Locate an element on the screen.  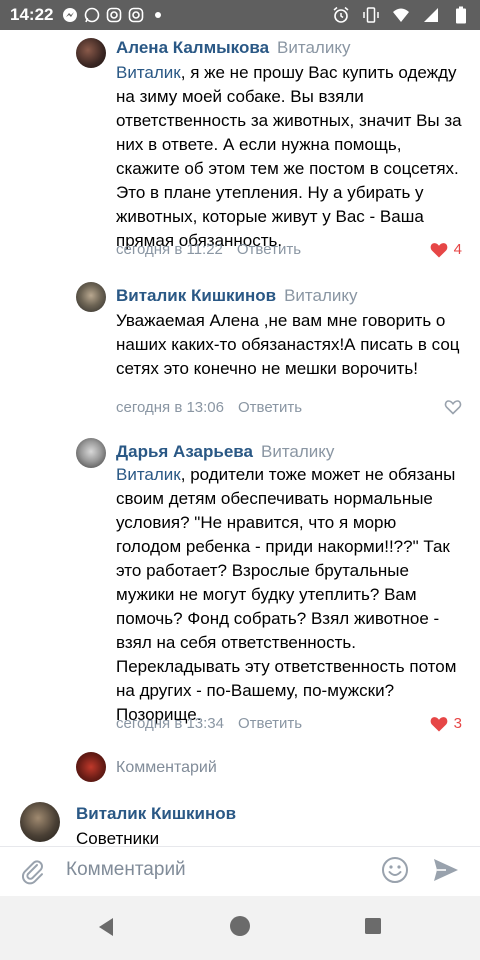
heart-outline-icon is located at coordinates (453, 407).